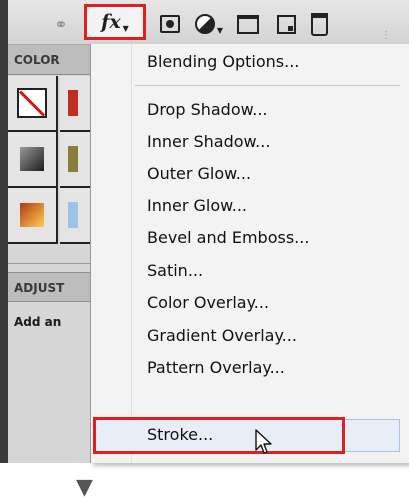 This screenshot has width=409, height=501. Describe the element at coordinates (84, 487) in the screenshot. I see `triangle-icon: ▼` at that location.